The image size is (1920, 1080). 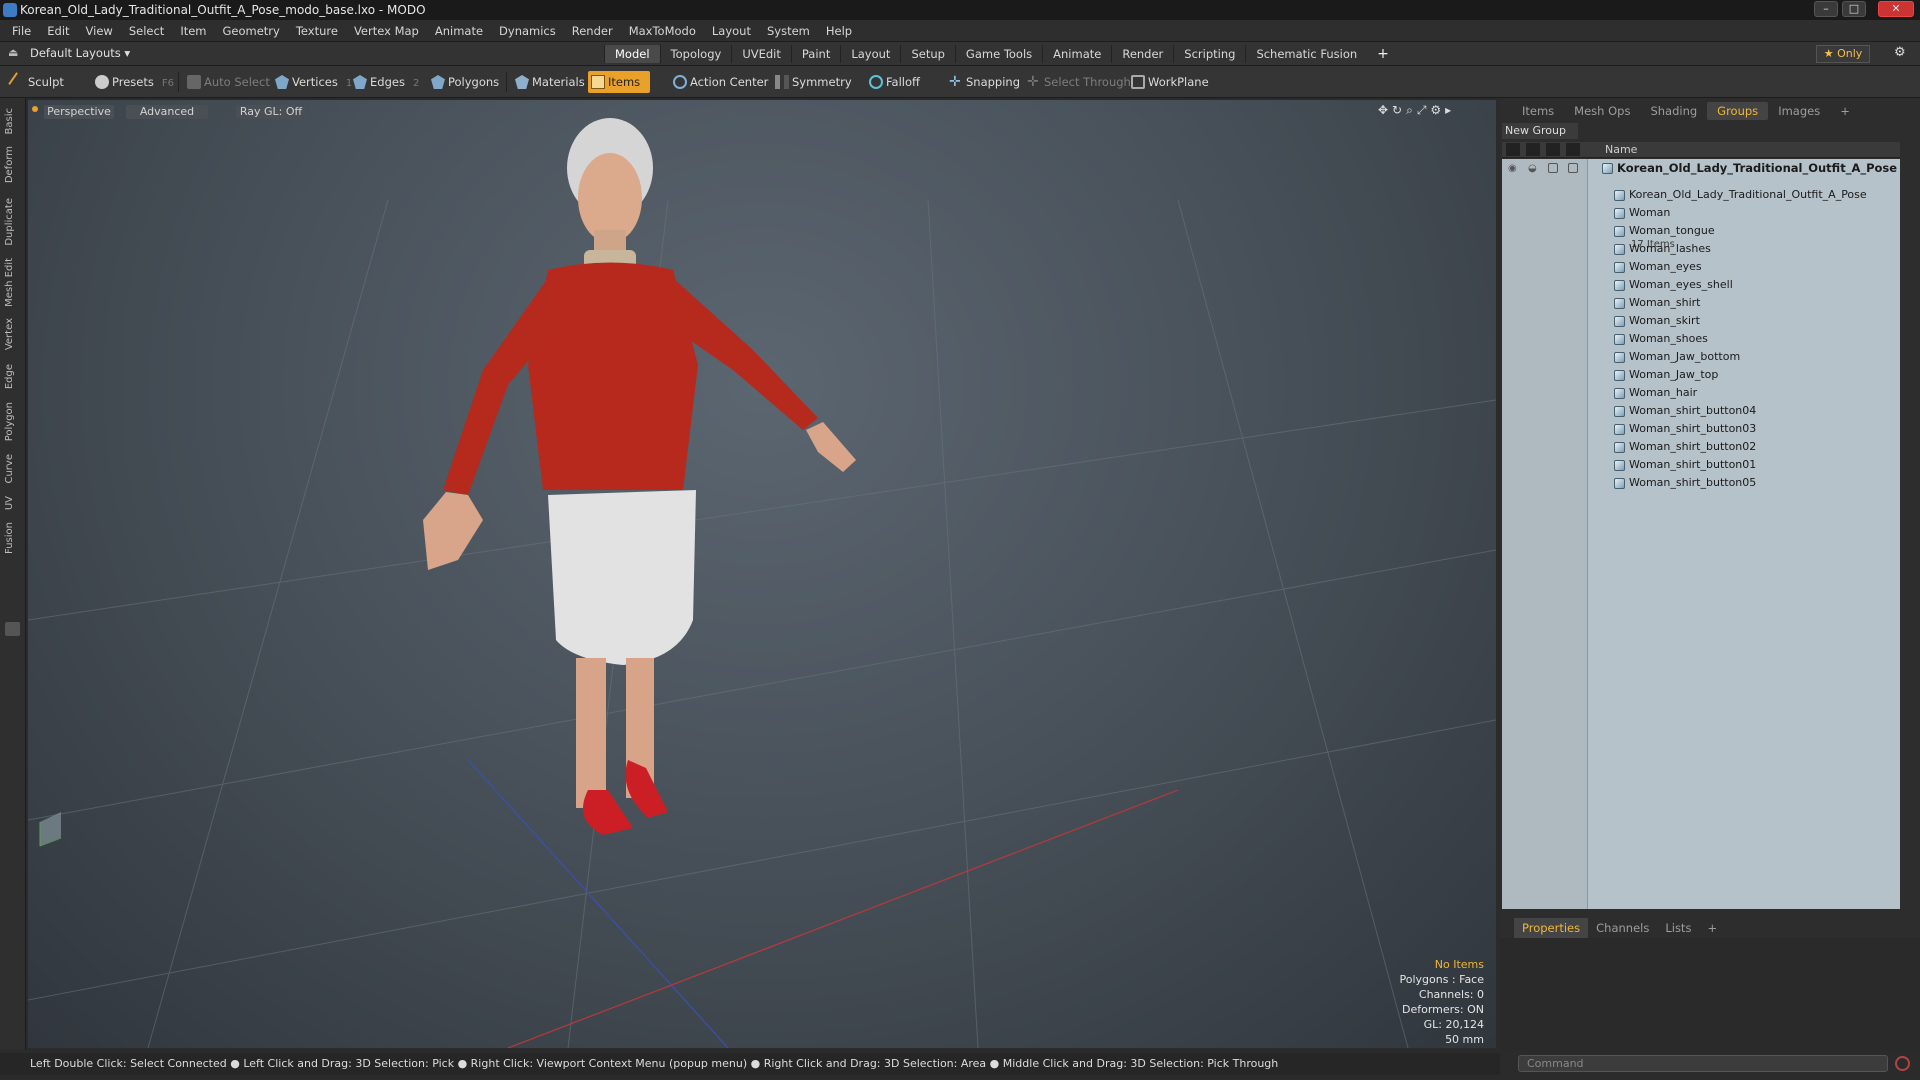 I want to click on list-item: Woman_tongue, so click(x=1663, y=231).